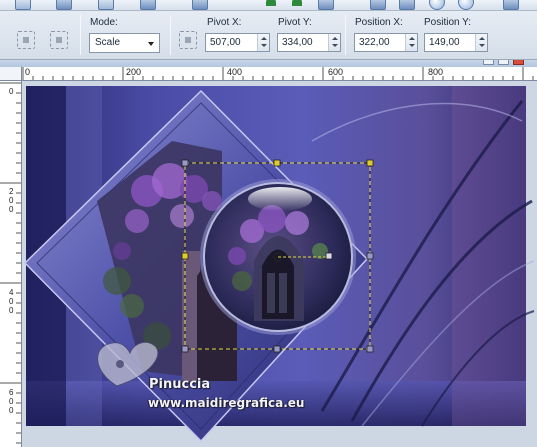  I want to click on ruler-ticks, so click(278, 73).